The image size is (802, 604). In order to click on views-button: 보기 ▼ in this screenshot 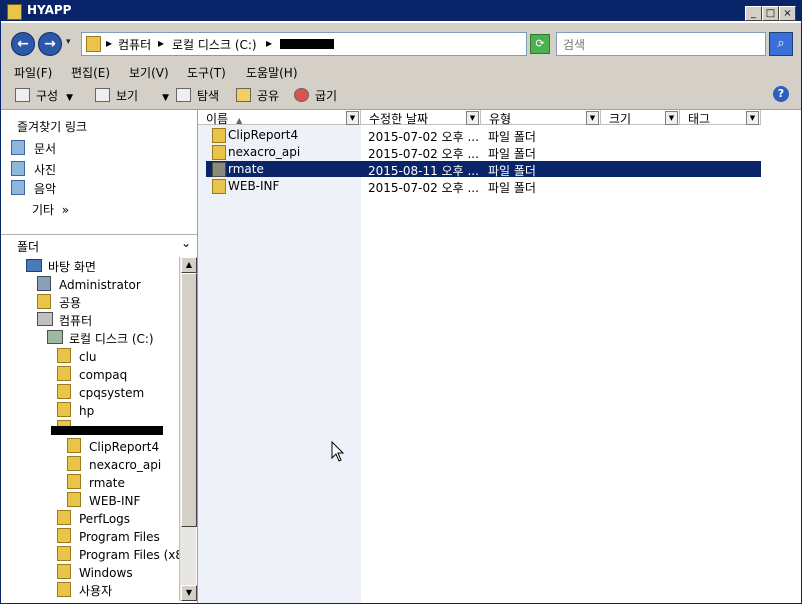, I will do `click(132, 95)`.